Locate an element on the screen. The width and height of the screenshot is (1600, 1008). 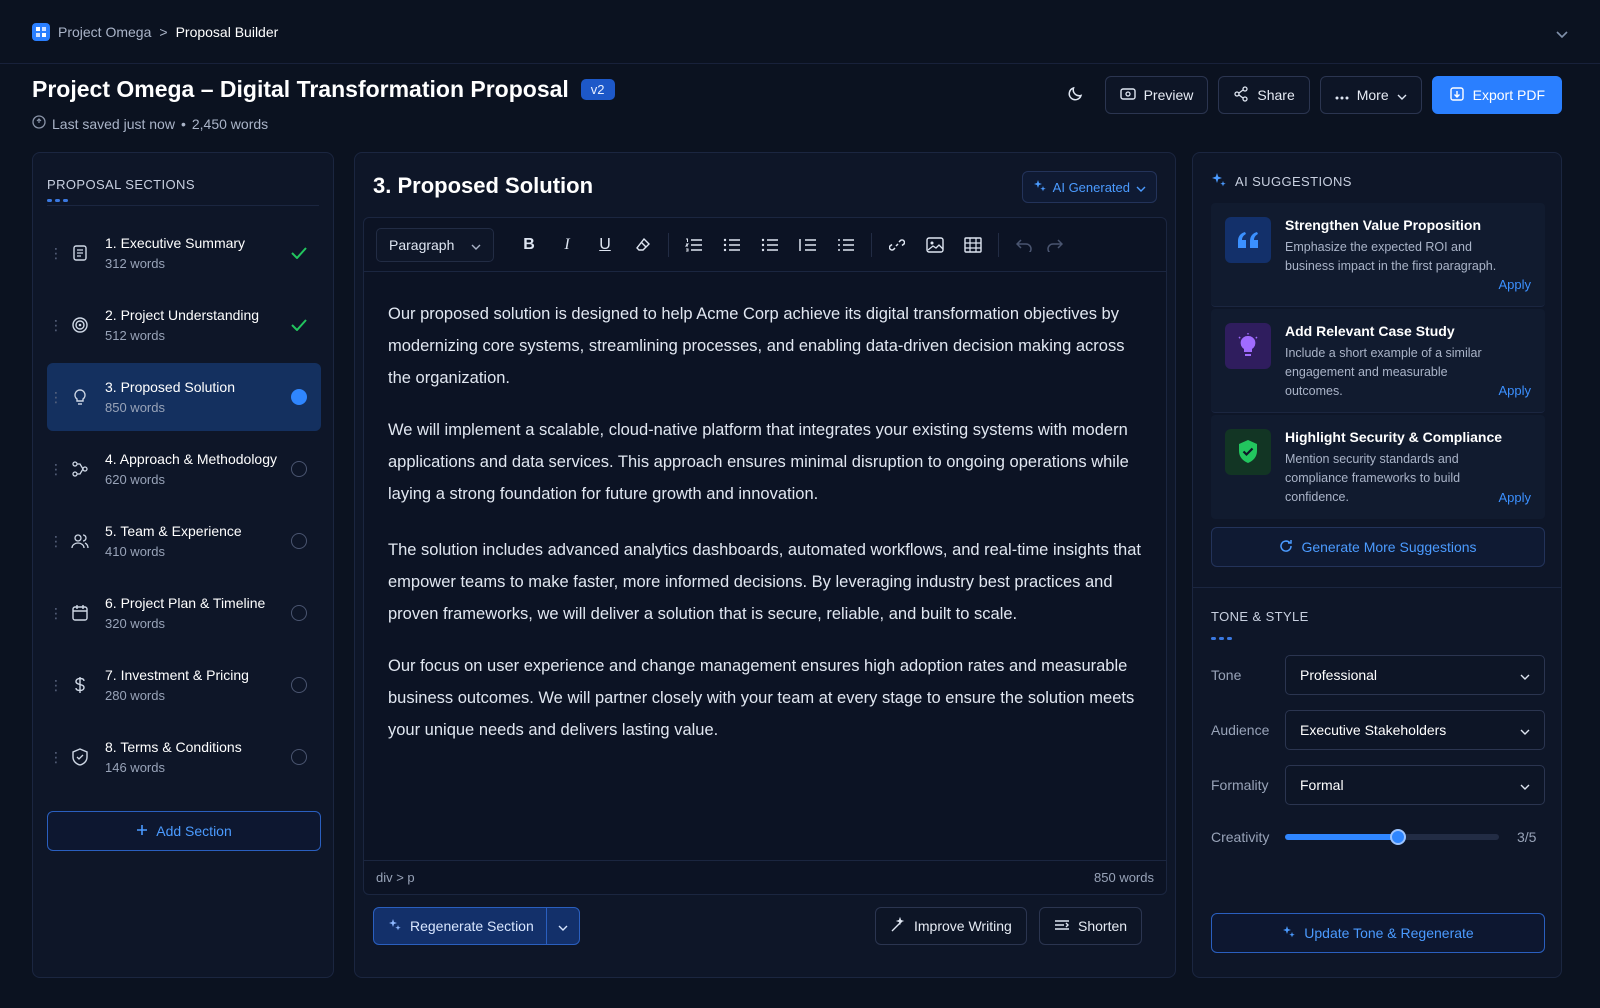
bold-icon: B is located at coordinates (529, 245).